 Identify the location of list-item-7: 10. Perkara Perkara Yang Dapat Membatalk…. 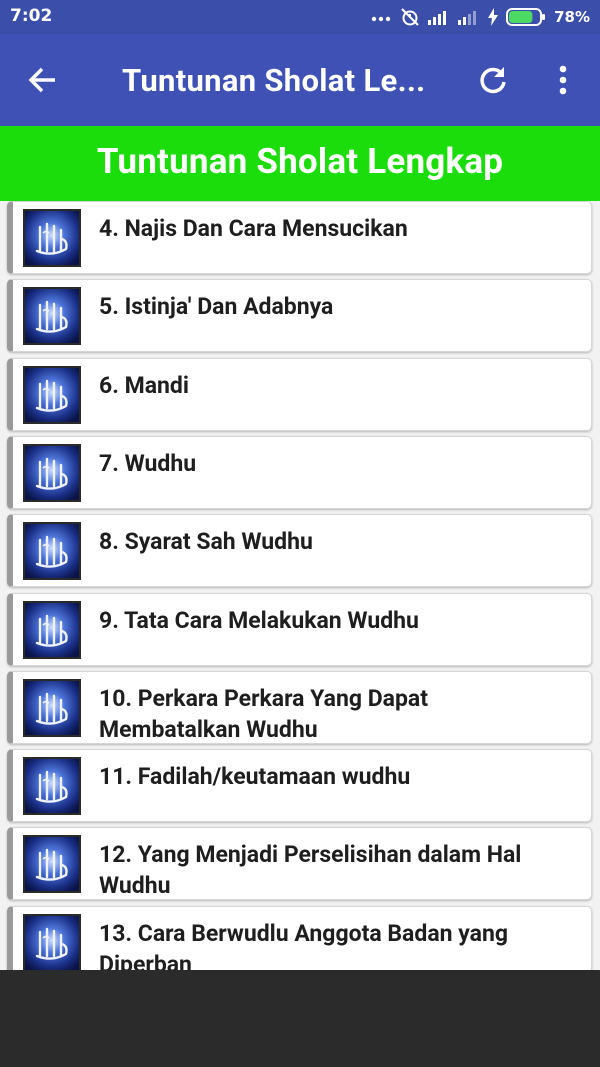
(299, 707).